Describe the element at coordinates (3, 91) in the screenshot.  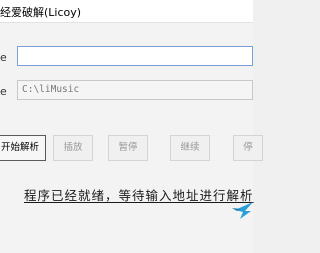
I see `path-label: e` at that location.